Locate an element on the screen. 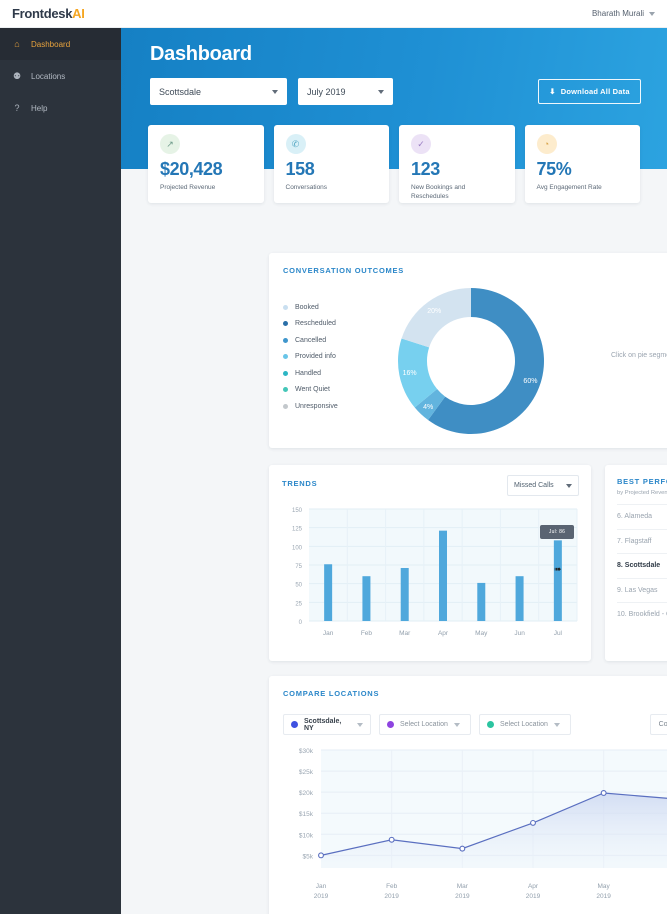  trend-chart-icon: ↗ is located at coordinates (170, 144).